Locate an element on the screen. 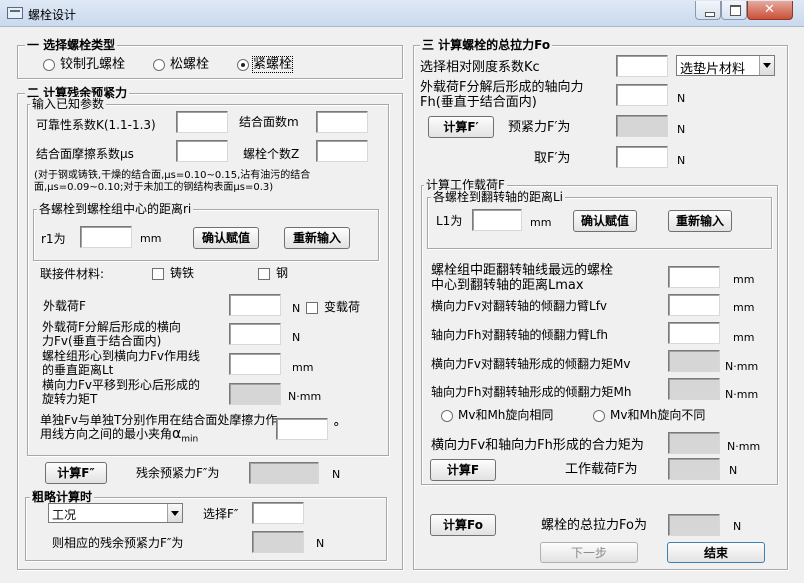 The image size is (804, 583). ri-reinput-button: 重新输入 is located at coordinates (317, 238).